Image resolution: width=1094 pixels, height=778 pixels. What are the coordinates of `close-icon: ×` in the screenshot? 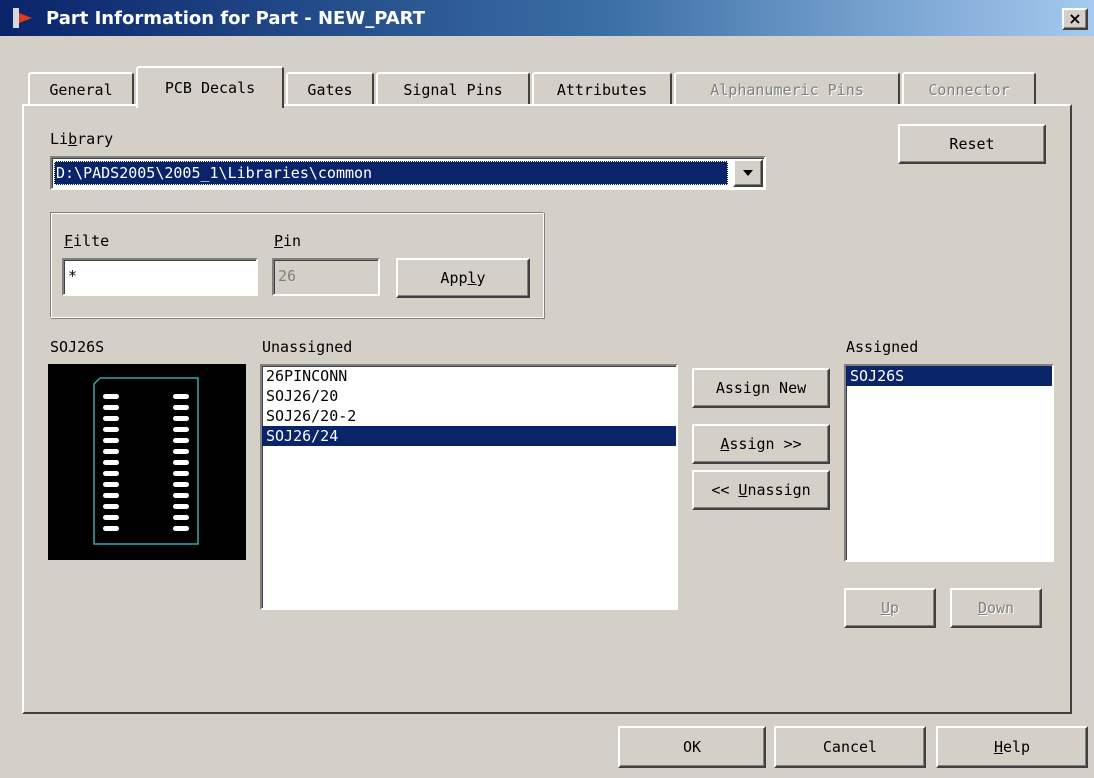 It's located at (1075, 18).